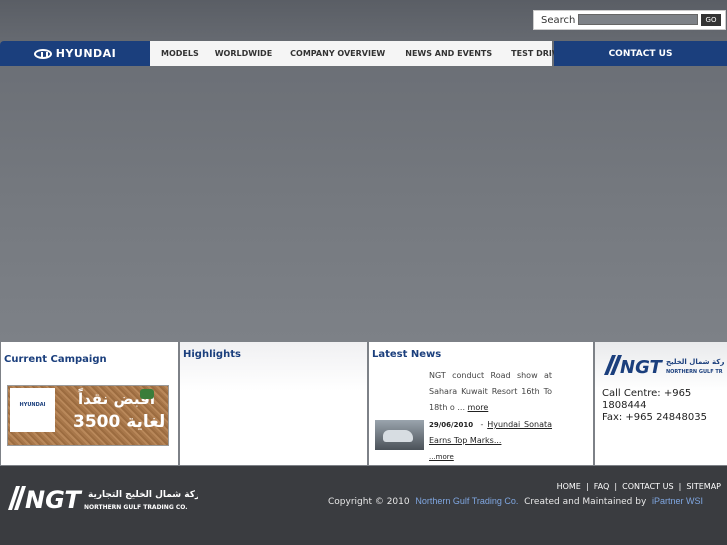  I want to click on footer-link-contact-us: CONTACT US, so click(647, 486).